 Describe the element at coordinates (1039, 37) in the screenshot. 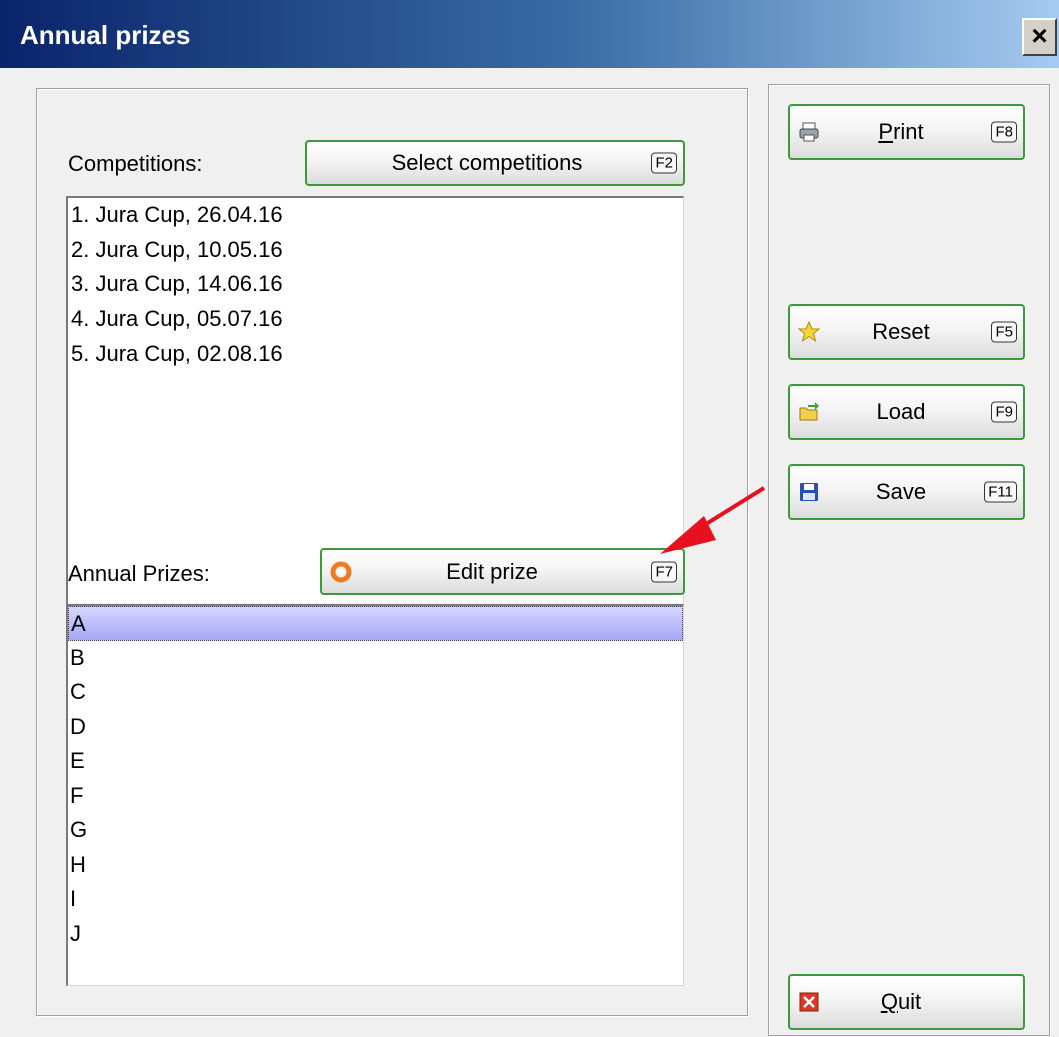

I see `close-button: ×` at that location.